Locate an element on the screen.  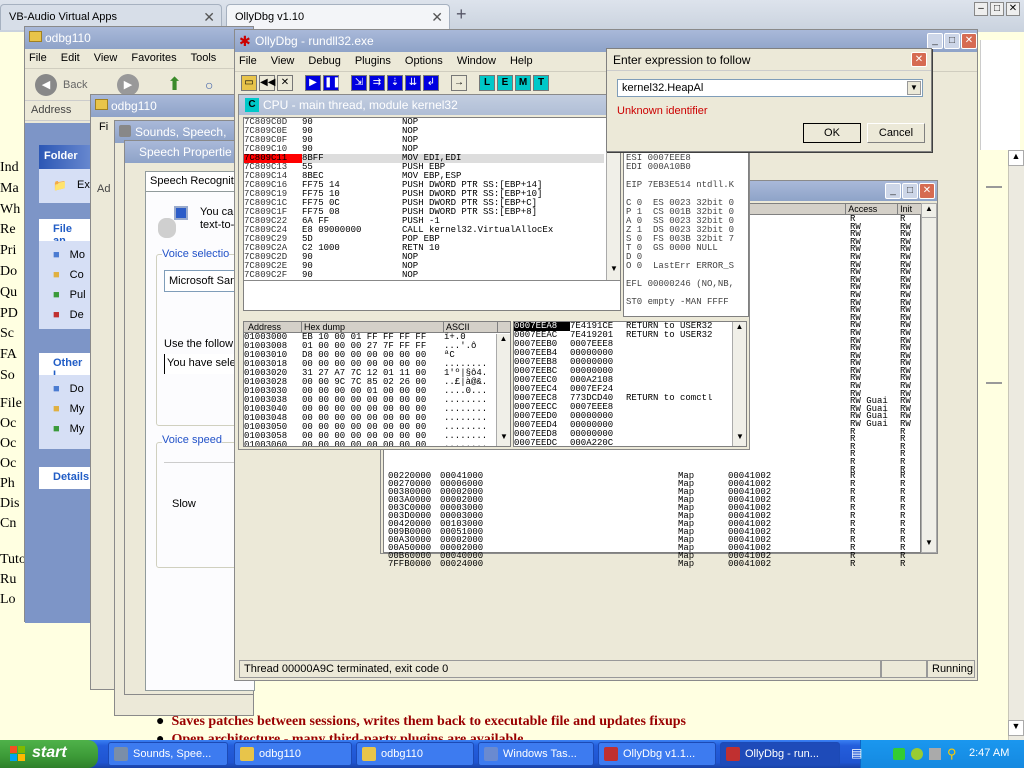
file-task-item: ■ Mo is located at coordinates (69, 255).